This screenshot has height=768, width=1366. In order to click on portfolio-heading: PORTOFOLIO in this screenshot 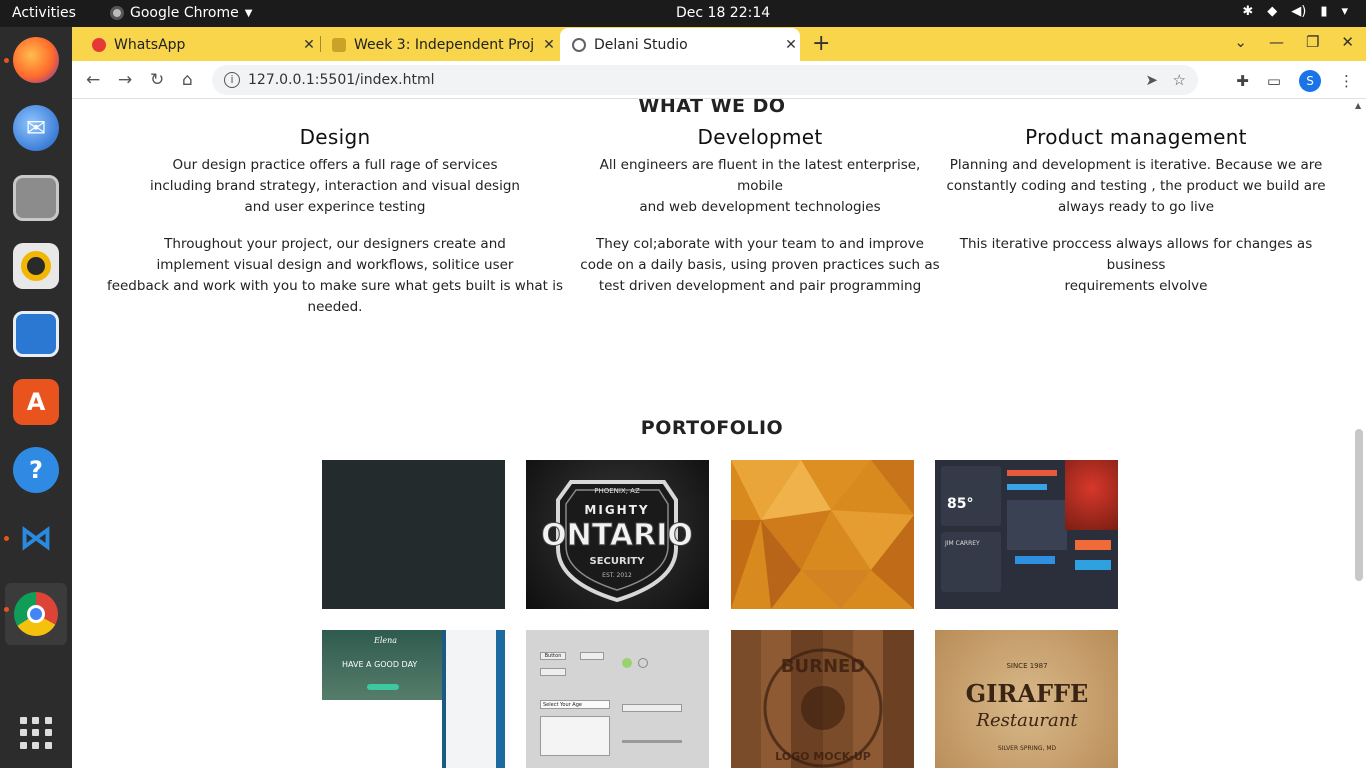, I will do `click(712, 428)`.